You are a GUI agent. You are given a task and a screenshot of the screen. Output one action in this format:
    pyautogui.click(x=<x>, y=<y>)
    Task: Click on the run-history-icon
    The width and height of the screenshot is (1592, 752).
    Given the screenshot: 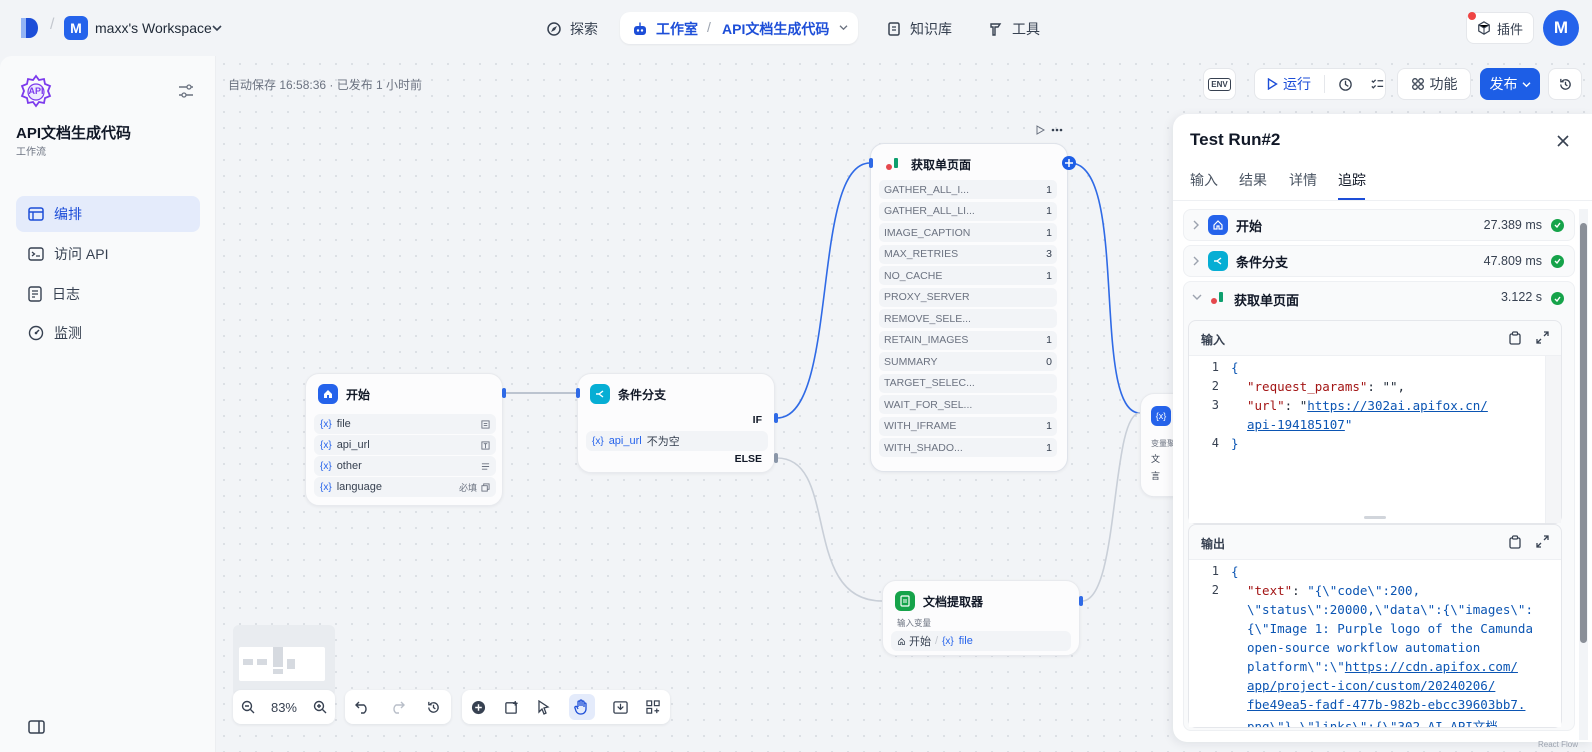 What is the action you would take?
    pyautogui.click(x=1345, y=84)
    